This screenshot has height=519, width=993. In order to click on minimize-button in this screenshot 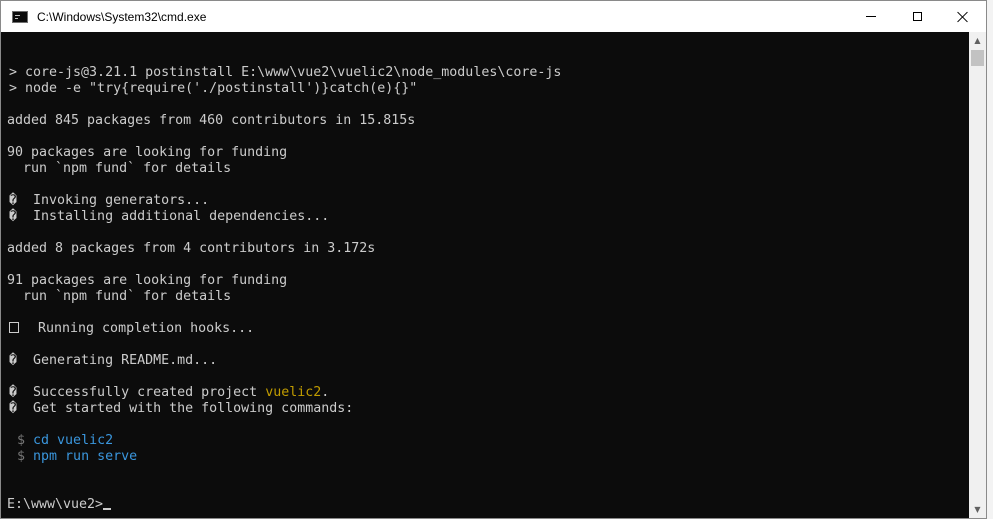, I will do `click(871, 16)`.